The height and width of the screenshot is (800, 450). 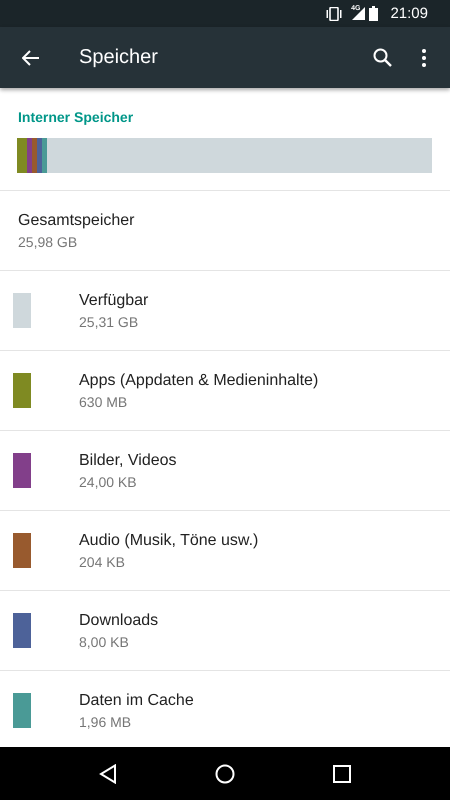 I want to click on category-size: 630 MB, so click(x=103, y=402).